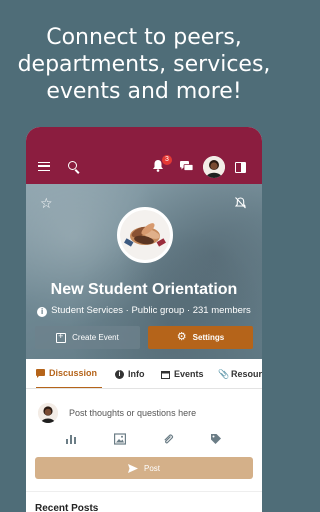 Image resolution: width=320 pixels, height=512 pixels. Describe the element at coordinates (189, 374) in the screenshot. I see `tab-label: Events` at that location.